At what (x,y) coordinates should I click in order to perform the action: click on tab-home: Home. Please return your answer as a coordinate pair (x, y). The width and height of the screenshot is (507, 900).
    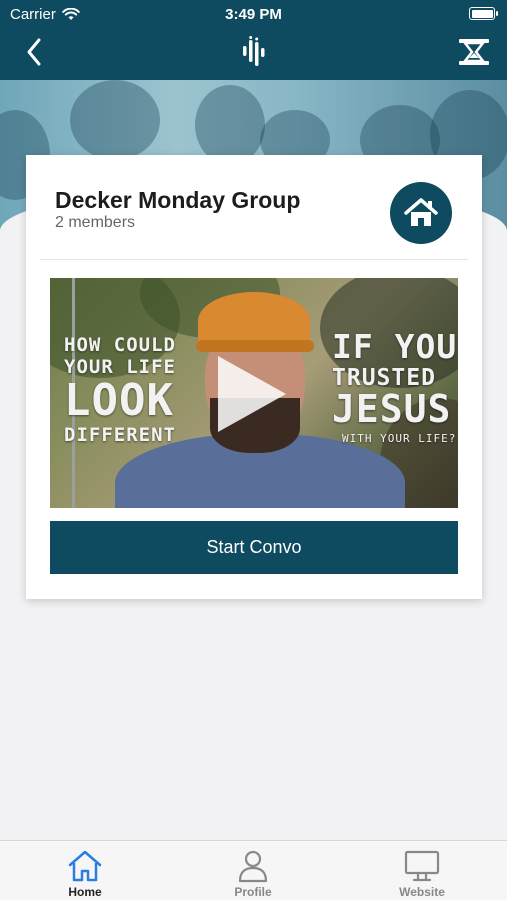
    Looking at the image, I should click on (85, 870).